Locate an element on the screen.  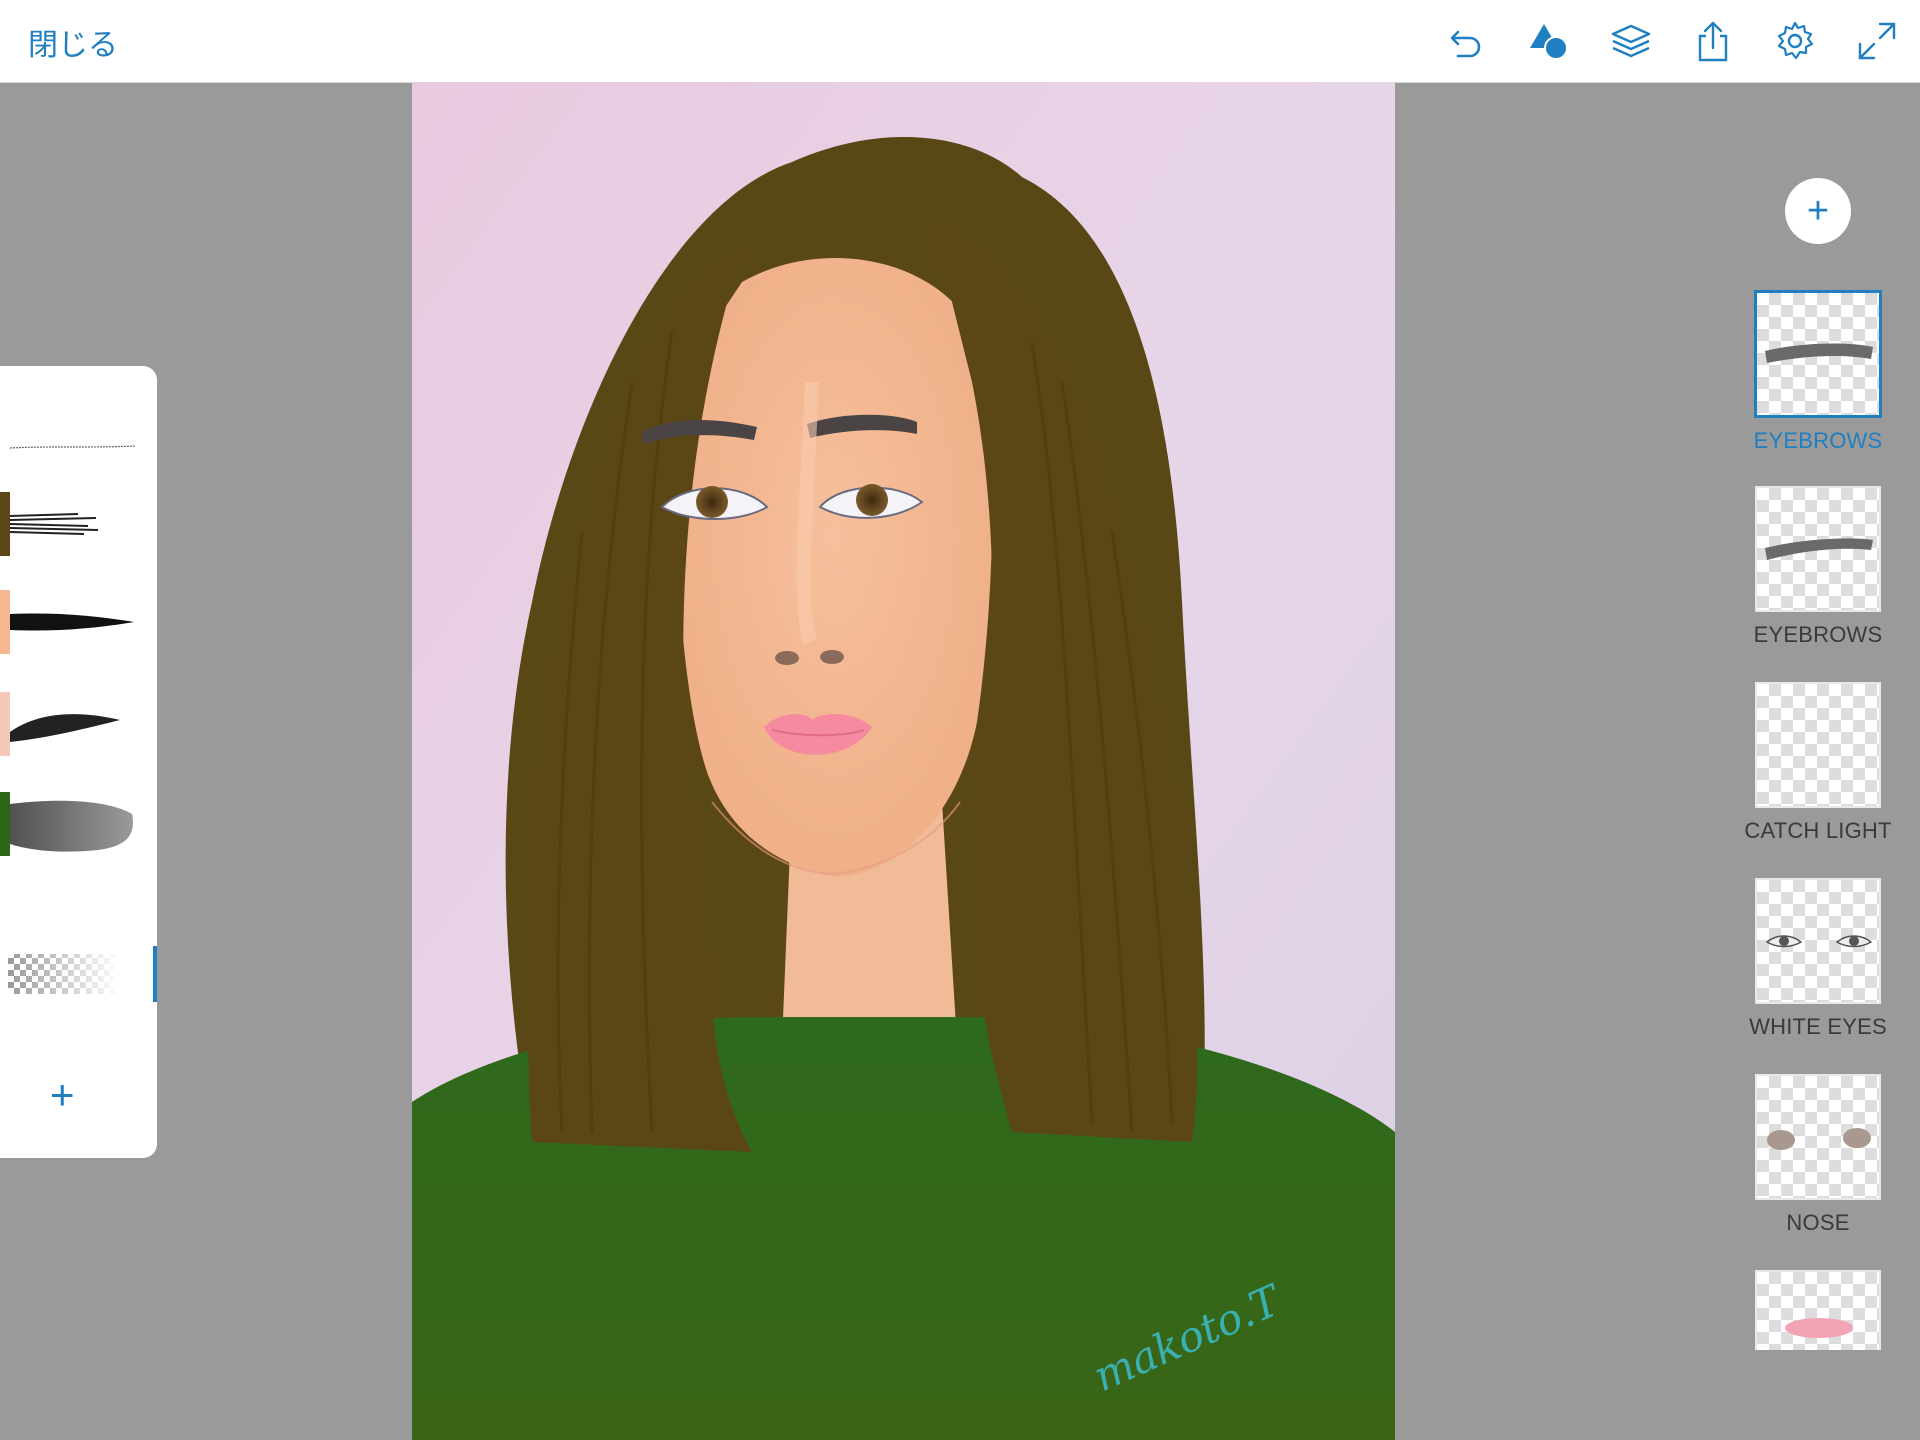
undo-icon is located at coordinates (1465, 44).